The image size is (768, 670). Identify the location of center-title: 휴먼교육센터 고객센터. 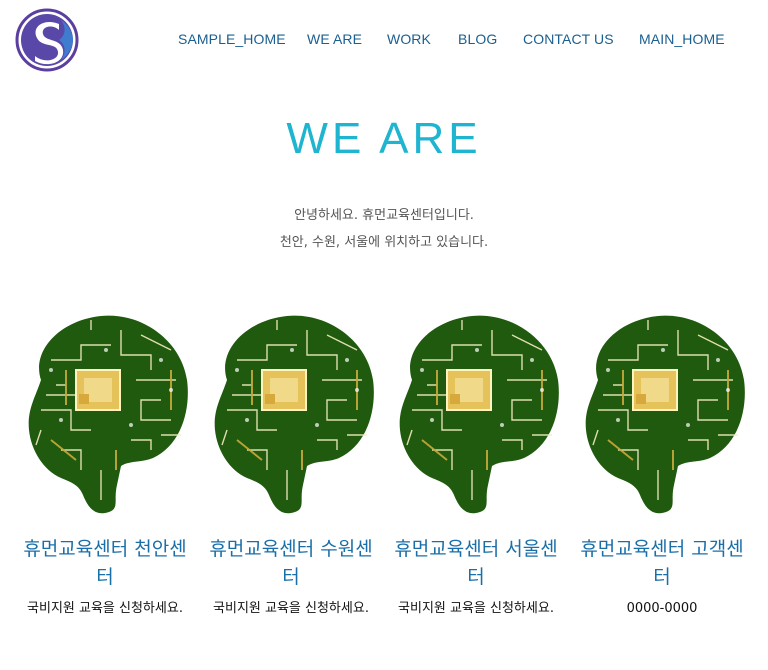
(662, 563).